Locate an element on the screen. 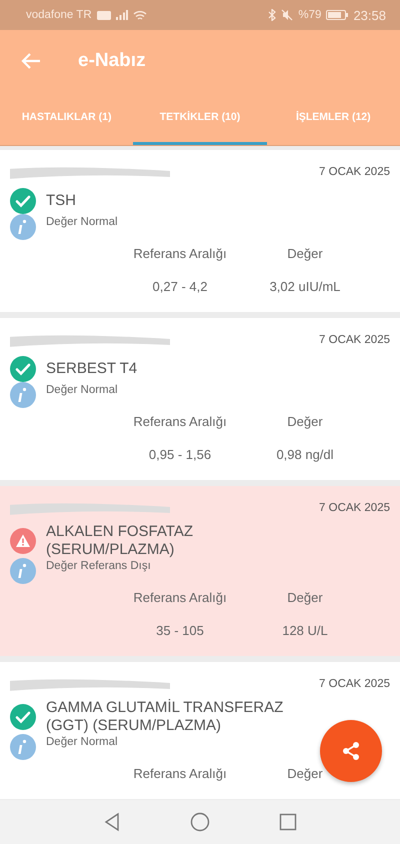 This screenshot has height=844, width=400. mute-icon is located at coordinates (287, 15).